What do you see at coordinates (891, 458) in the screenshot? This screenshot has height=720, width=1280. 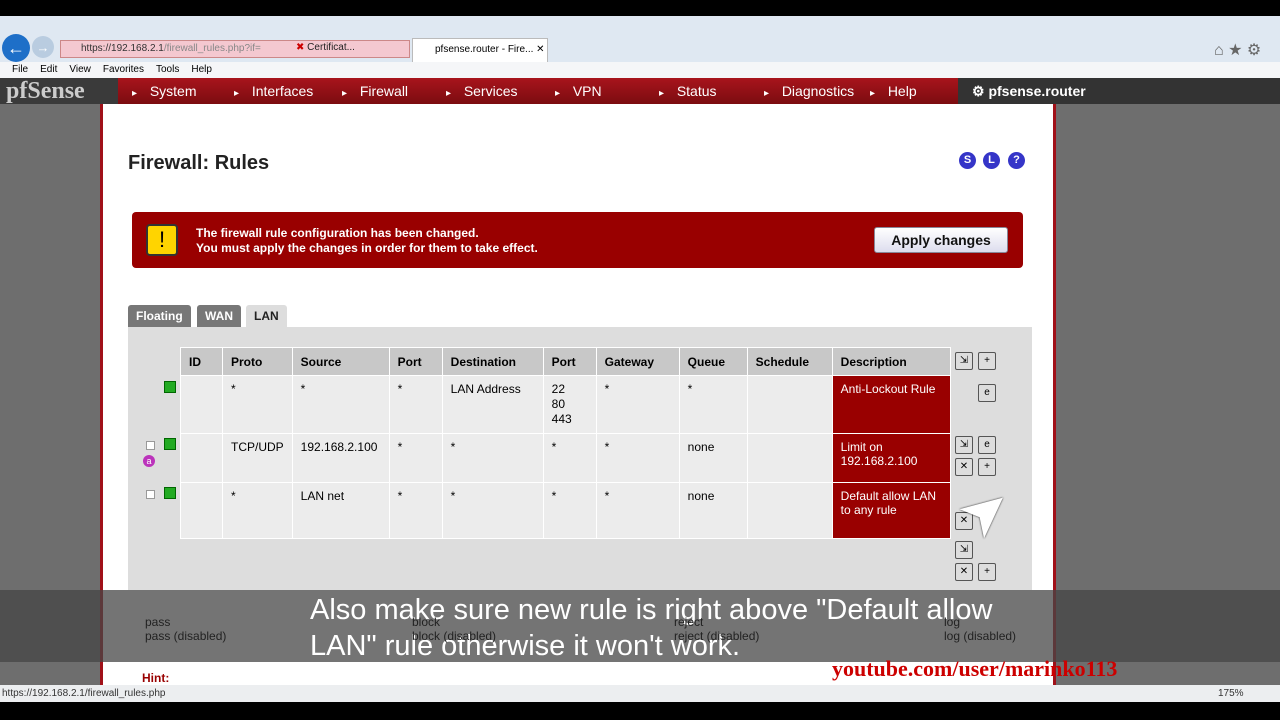 I see `cell-description: Limit on 192.168.2.100` at bounding box center [891, 458].